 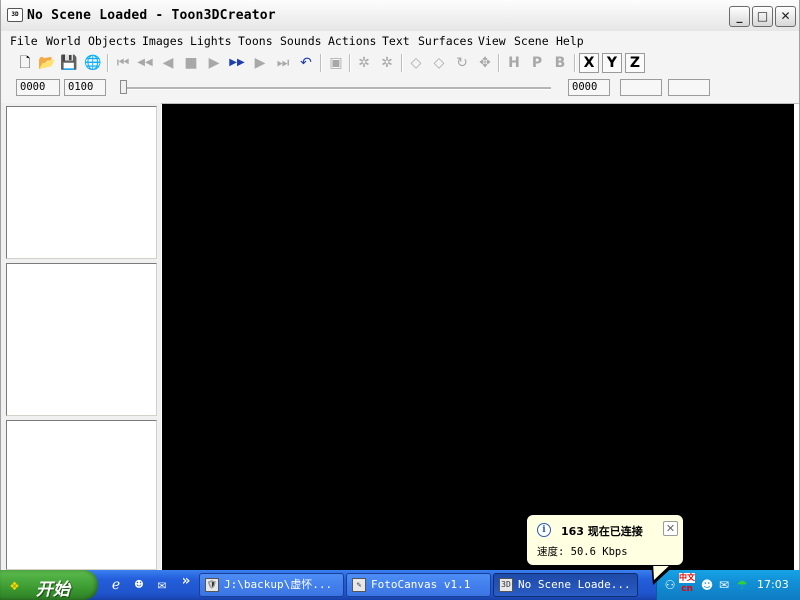 I want to click on first-frame-icon: ⏮, so click(x=123, y=63).